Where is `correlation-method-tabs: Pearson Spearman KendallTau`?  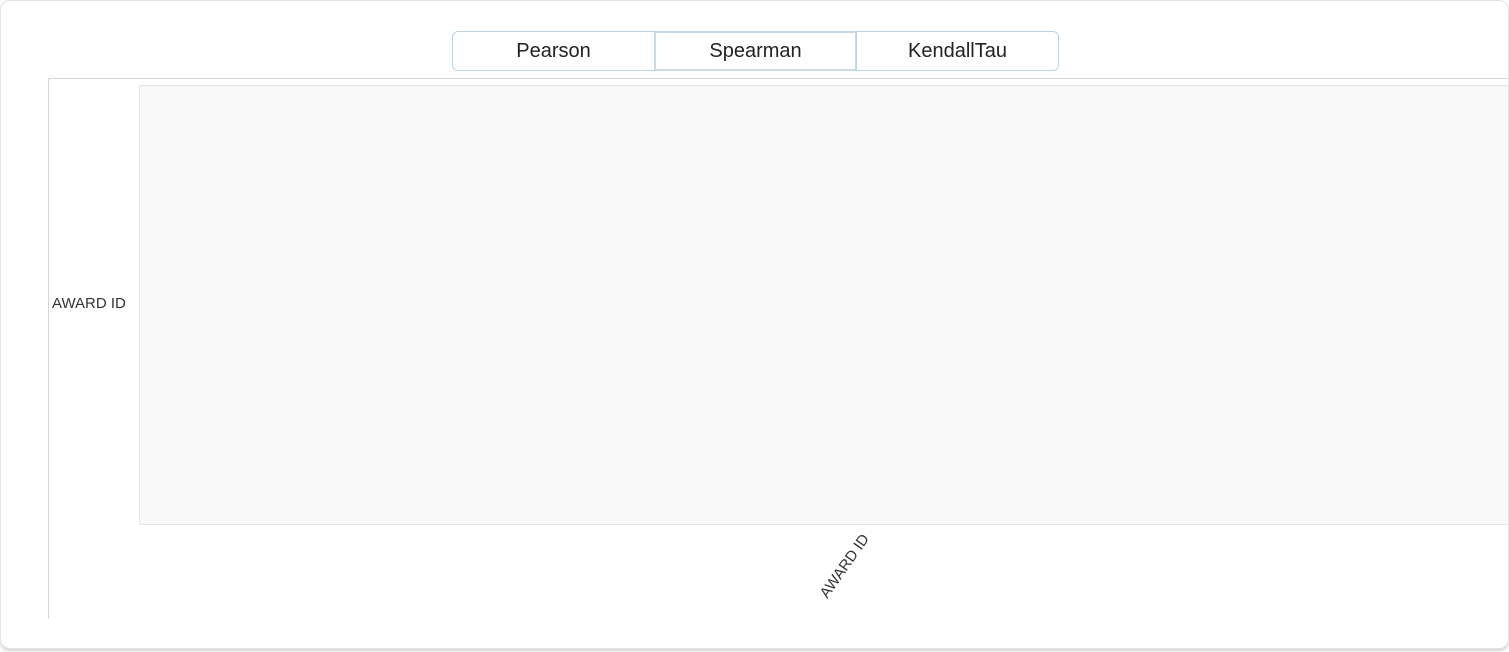 correlation-method-tabs: Pearson Spearman KendallTau is located at coordinates (755, 51).